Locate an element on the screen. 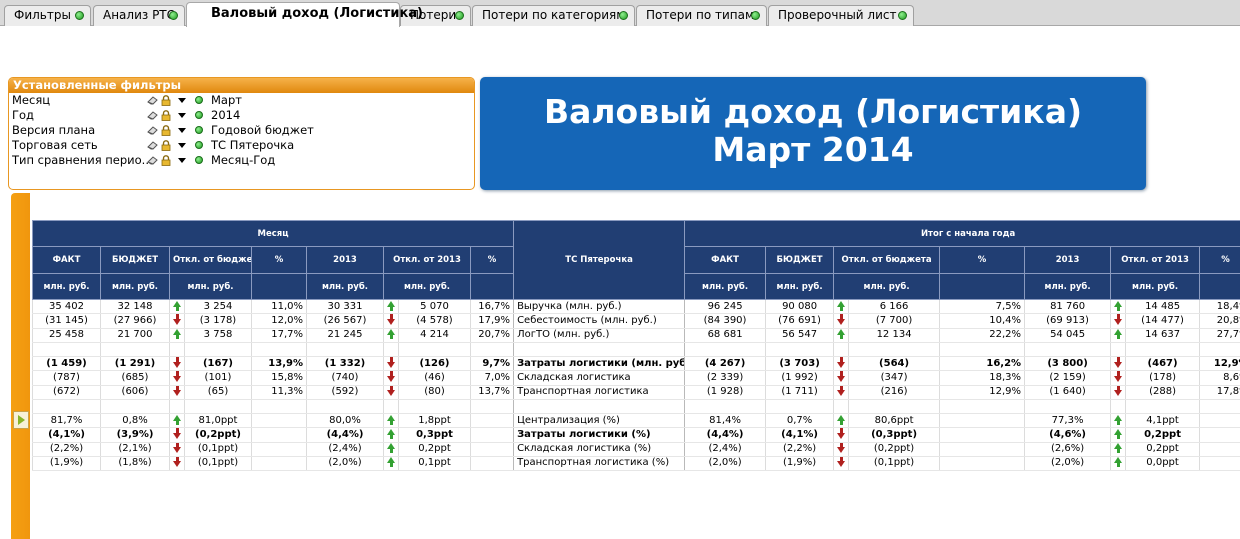 Image resolution: width=1240 pixels, height=539 pixels. table-cell: (1 640) is located at coordinates (1067, 392).